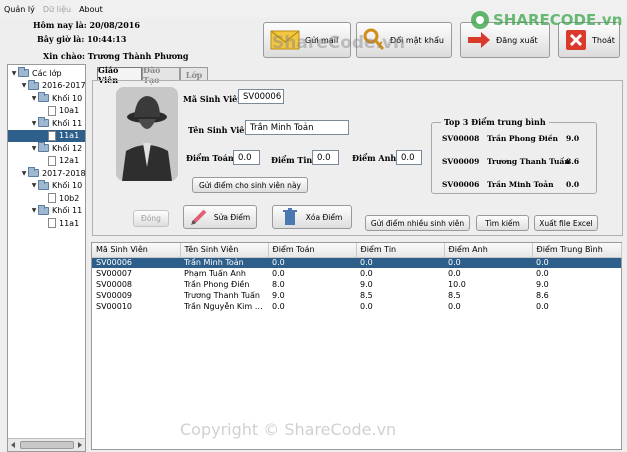 The height and width of the screenshot is (452, 627). What do you see at coordinates (528, 161) in the screenshot?
I see `top3-name: Trương Thanh Tuấn` at bounding box center [528, 161].